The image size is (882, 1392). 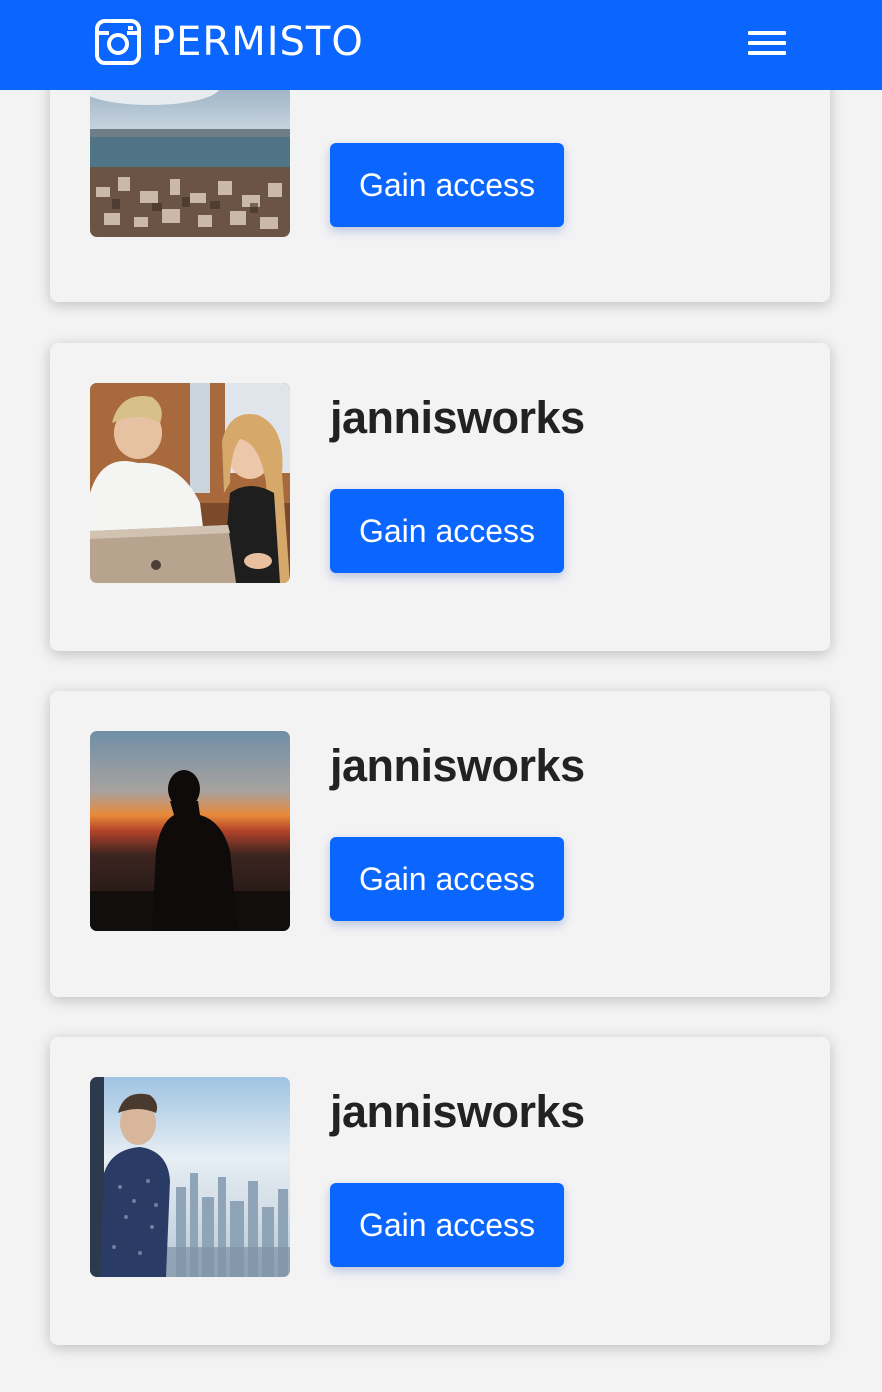 What do you see at coordinates (257, 42) in the screenshot?
I see `brand-name: PERMISTO` at bounding box center [257, 42].